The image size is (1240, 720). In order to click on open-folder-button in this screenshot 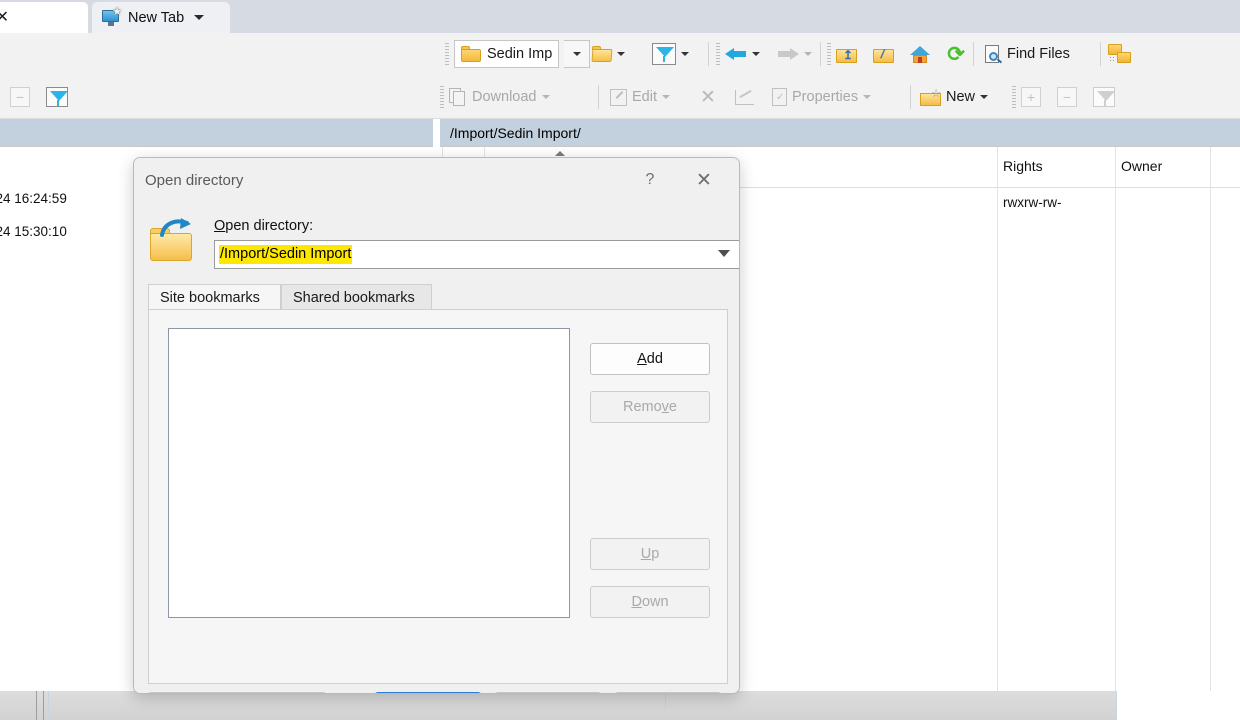, I will do `click(608, 54)`.